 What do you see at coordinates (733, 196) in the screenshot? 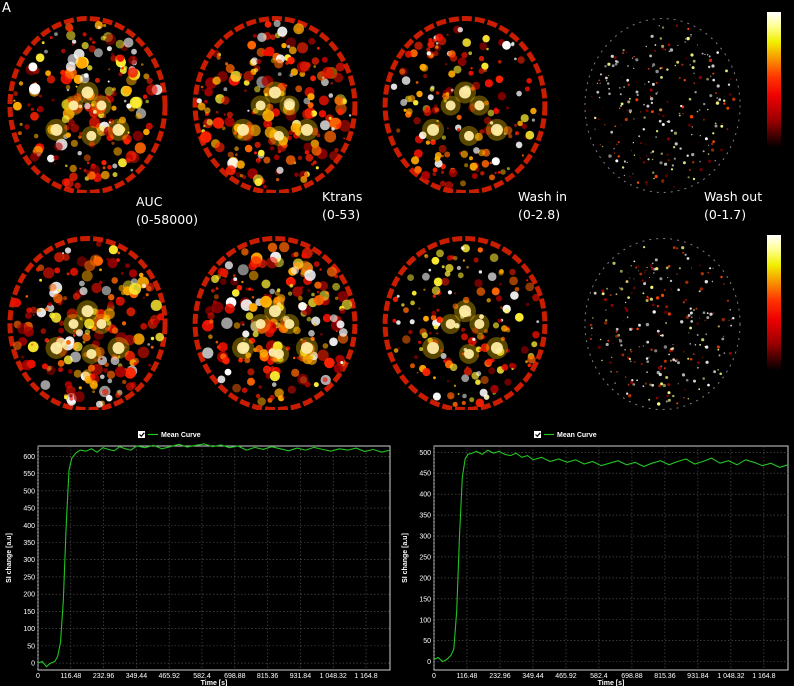
I see `map-name: Wash out` at bounding box center [733, 196].